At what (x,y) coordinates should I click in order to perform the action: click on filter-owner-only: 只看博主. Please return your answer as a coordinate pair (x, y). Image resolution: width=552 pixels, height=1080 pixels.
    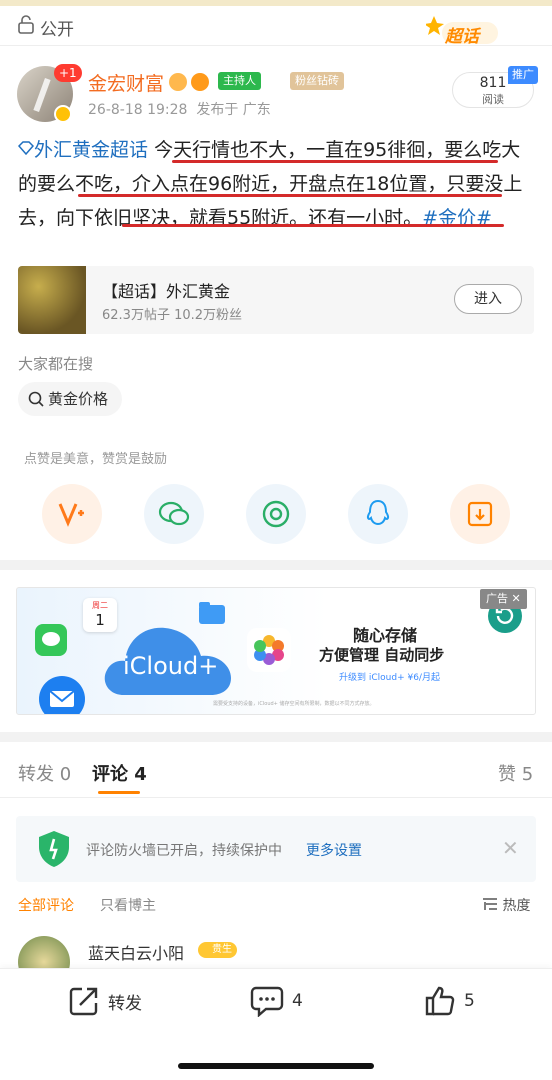
    Looking at the image, I should click on (128, 905).